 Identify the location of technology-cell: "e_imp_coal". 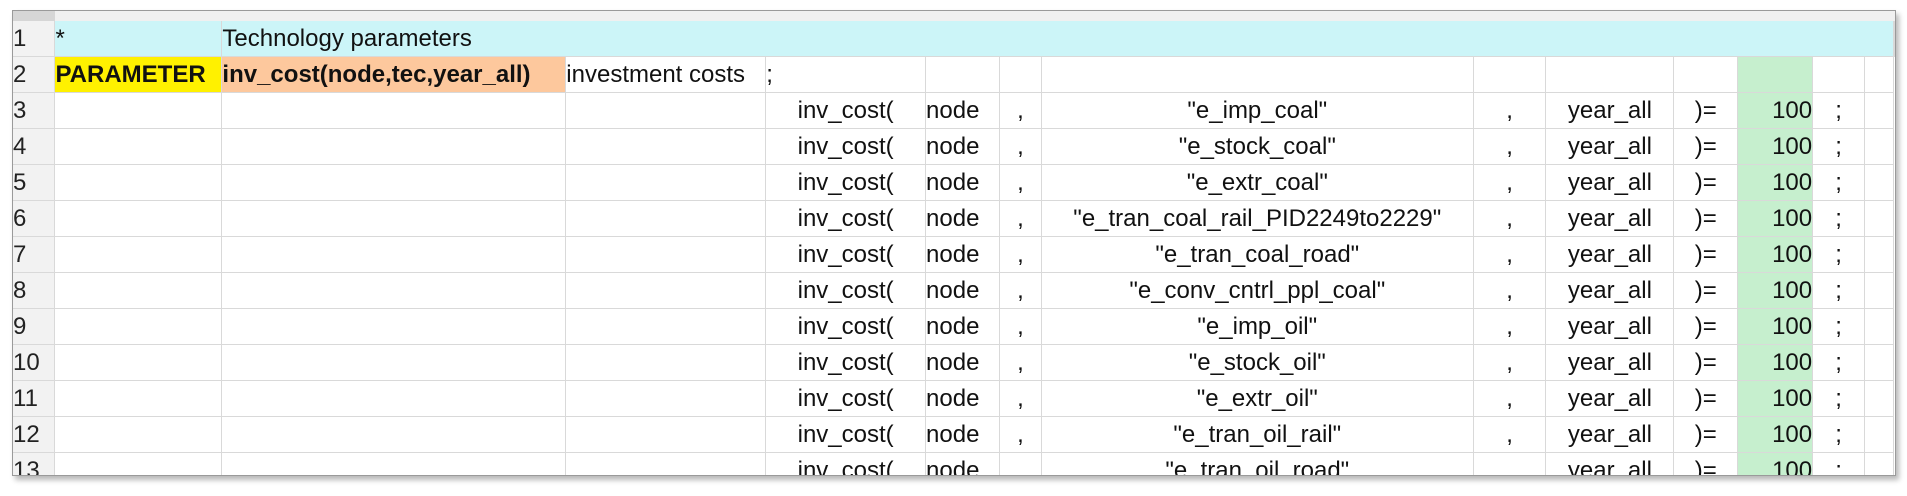
(1257, 110).